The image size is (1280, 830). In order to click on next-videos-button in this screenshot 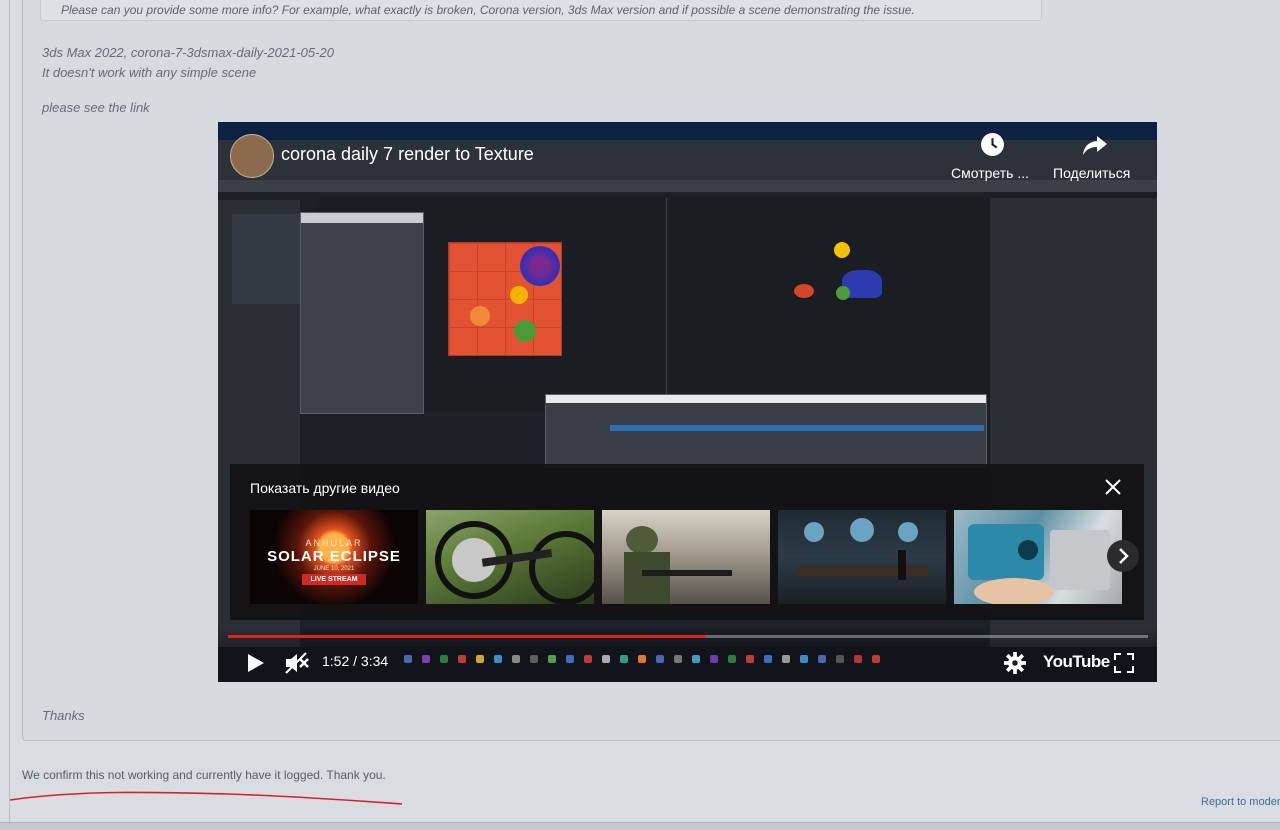, I will do `click(1123, 556)`.